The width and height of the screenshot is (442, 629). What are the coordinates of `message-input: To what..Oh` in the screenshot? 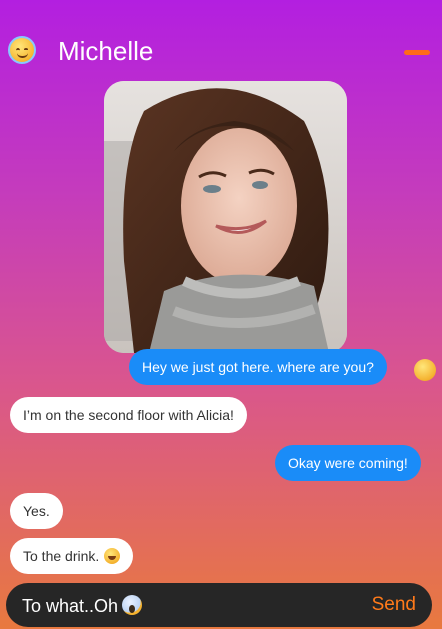 It's located at (82, 606).